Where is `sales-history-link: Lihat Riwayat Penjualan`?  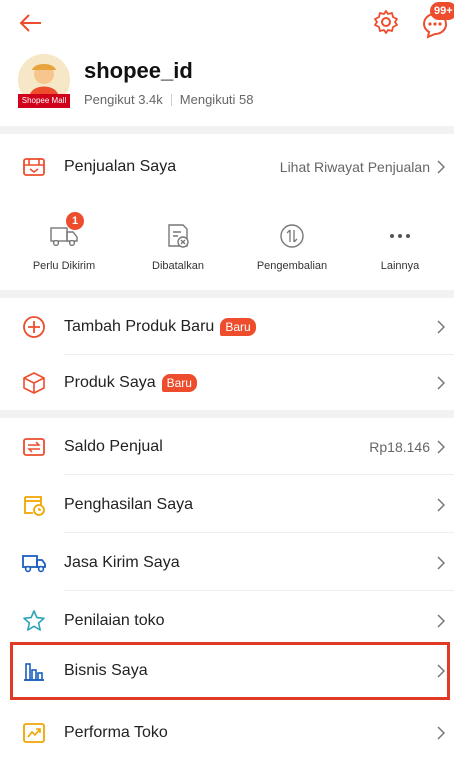 sales-history-link: Lihat Riwayat Penjualan is located at coordinates (364, 167).